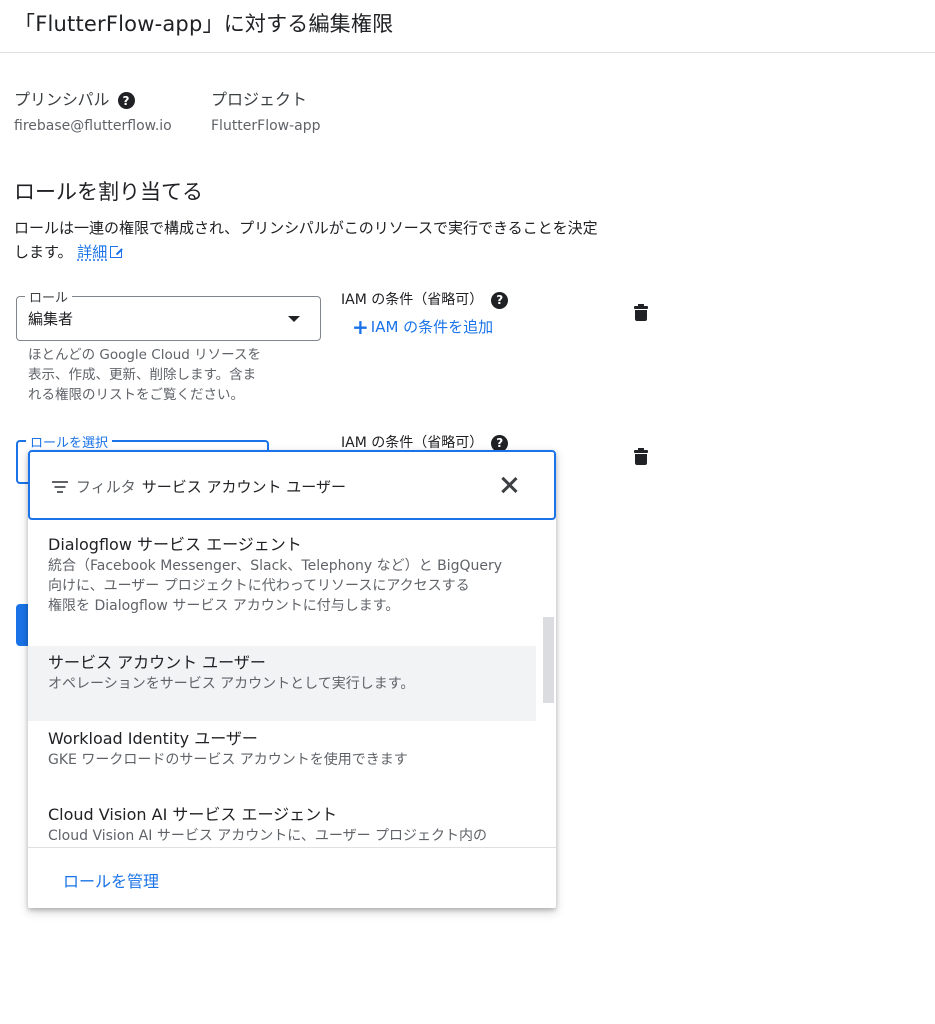 Image resolution: width=935 pixels, height=1024 pixels. Describe the element at coordinates (157, 662) in the screenshot. I see `role-option-title: サービス アカウント ユーザー` at that location.